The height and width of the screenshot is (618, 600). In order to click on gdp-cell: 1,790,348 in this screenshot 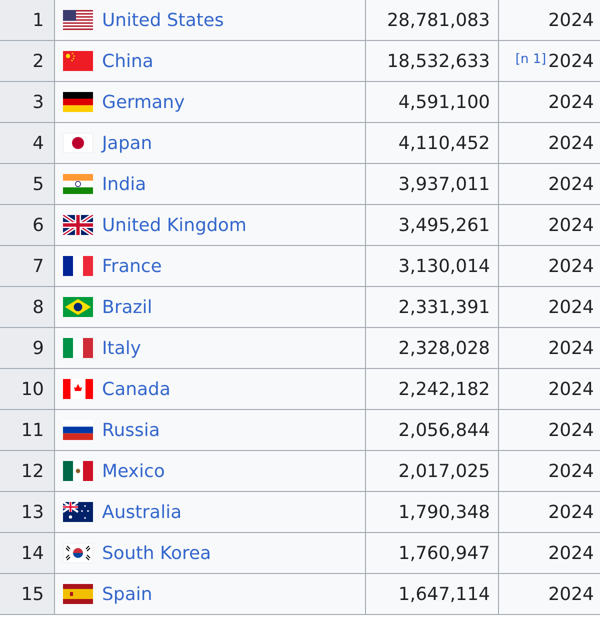, I will do `click(432, 512)`.